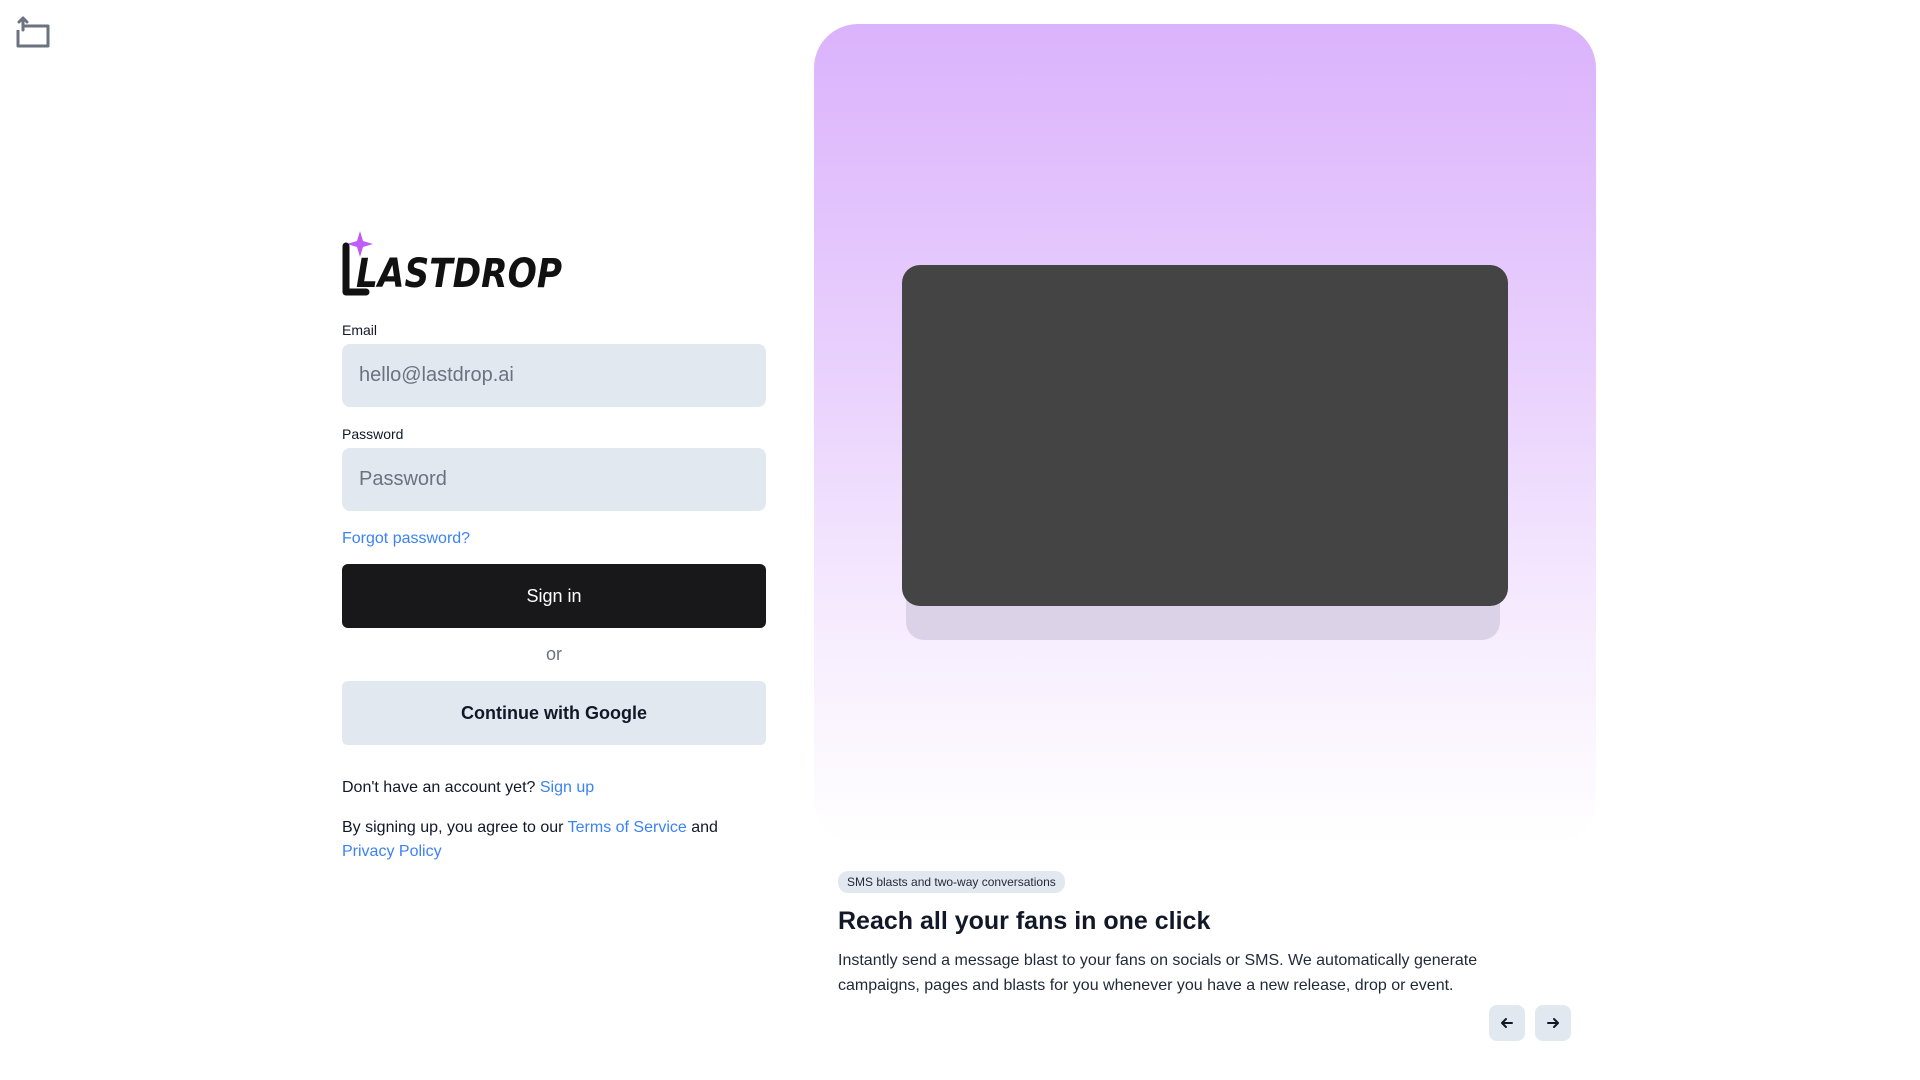  Describe the element at coordinates (459, 274) in the screenshot. I see `logo-wordmark: LASTDROP` at that location.